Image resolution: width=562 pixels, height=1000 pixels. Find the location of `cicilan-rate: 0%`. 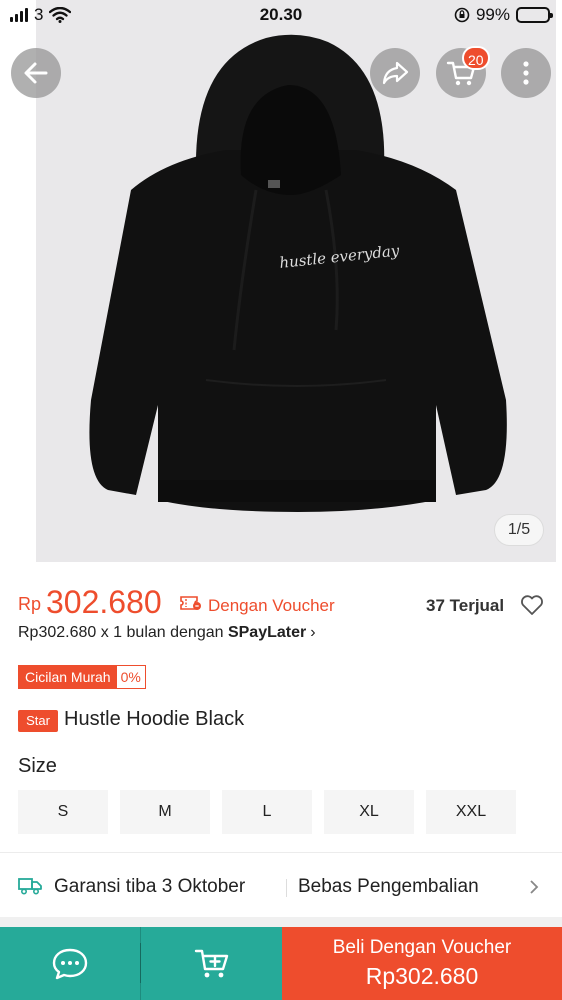

cicilan-rate: 0% is located at coordinates (130, 677).